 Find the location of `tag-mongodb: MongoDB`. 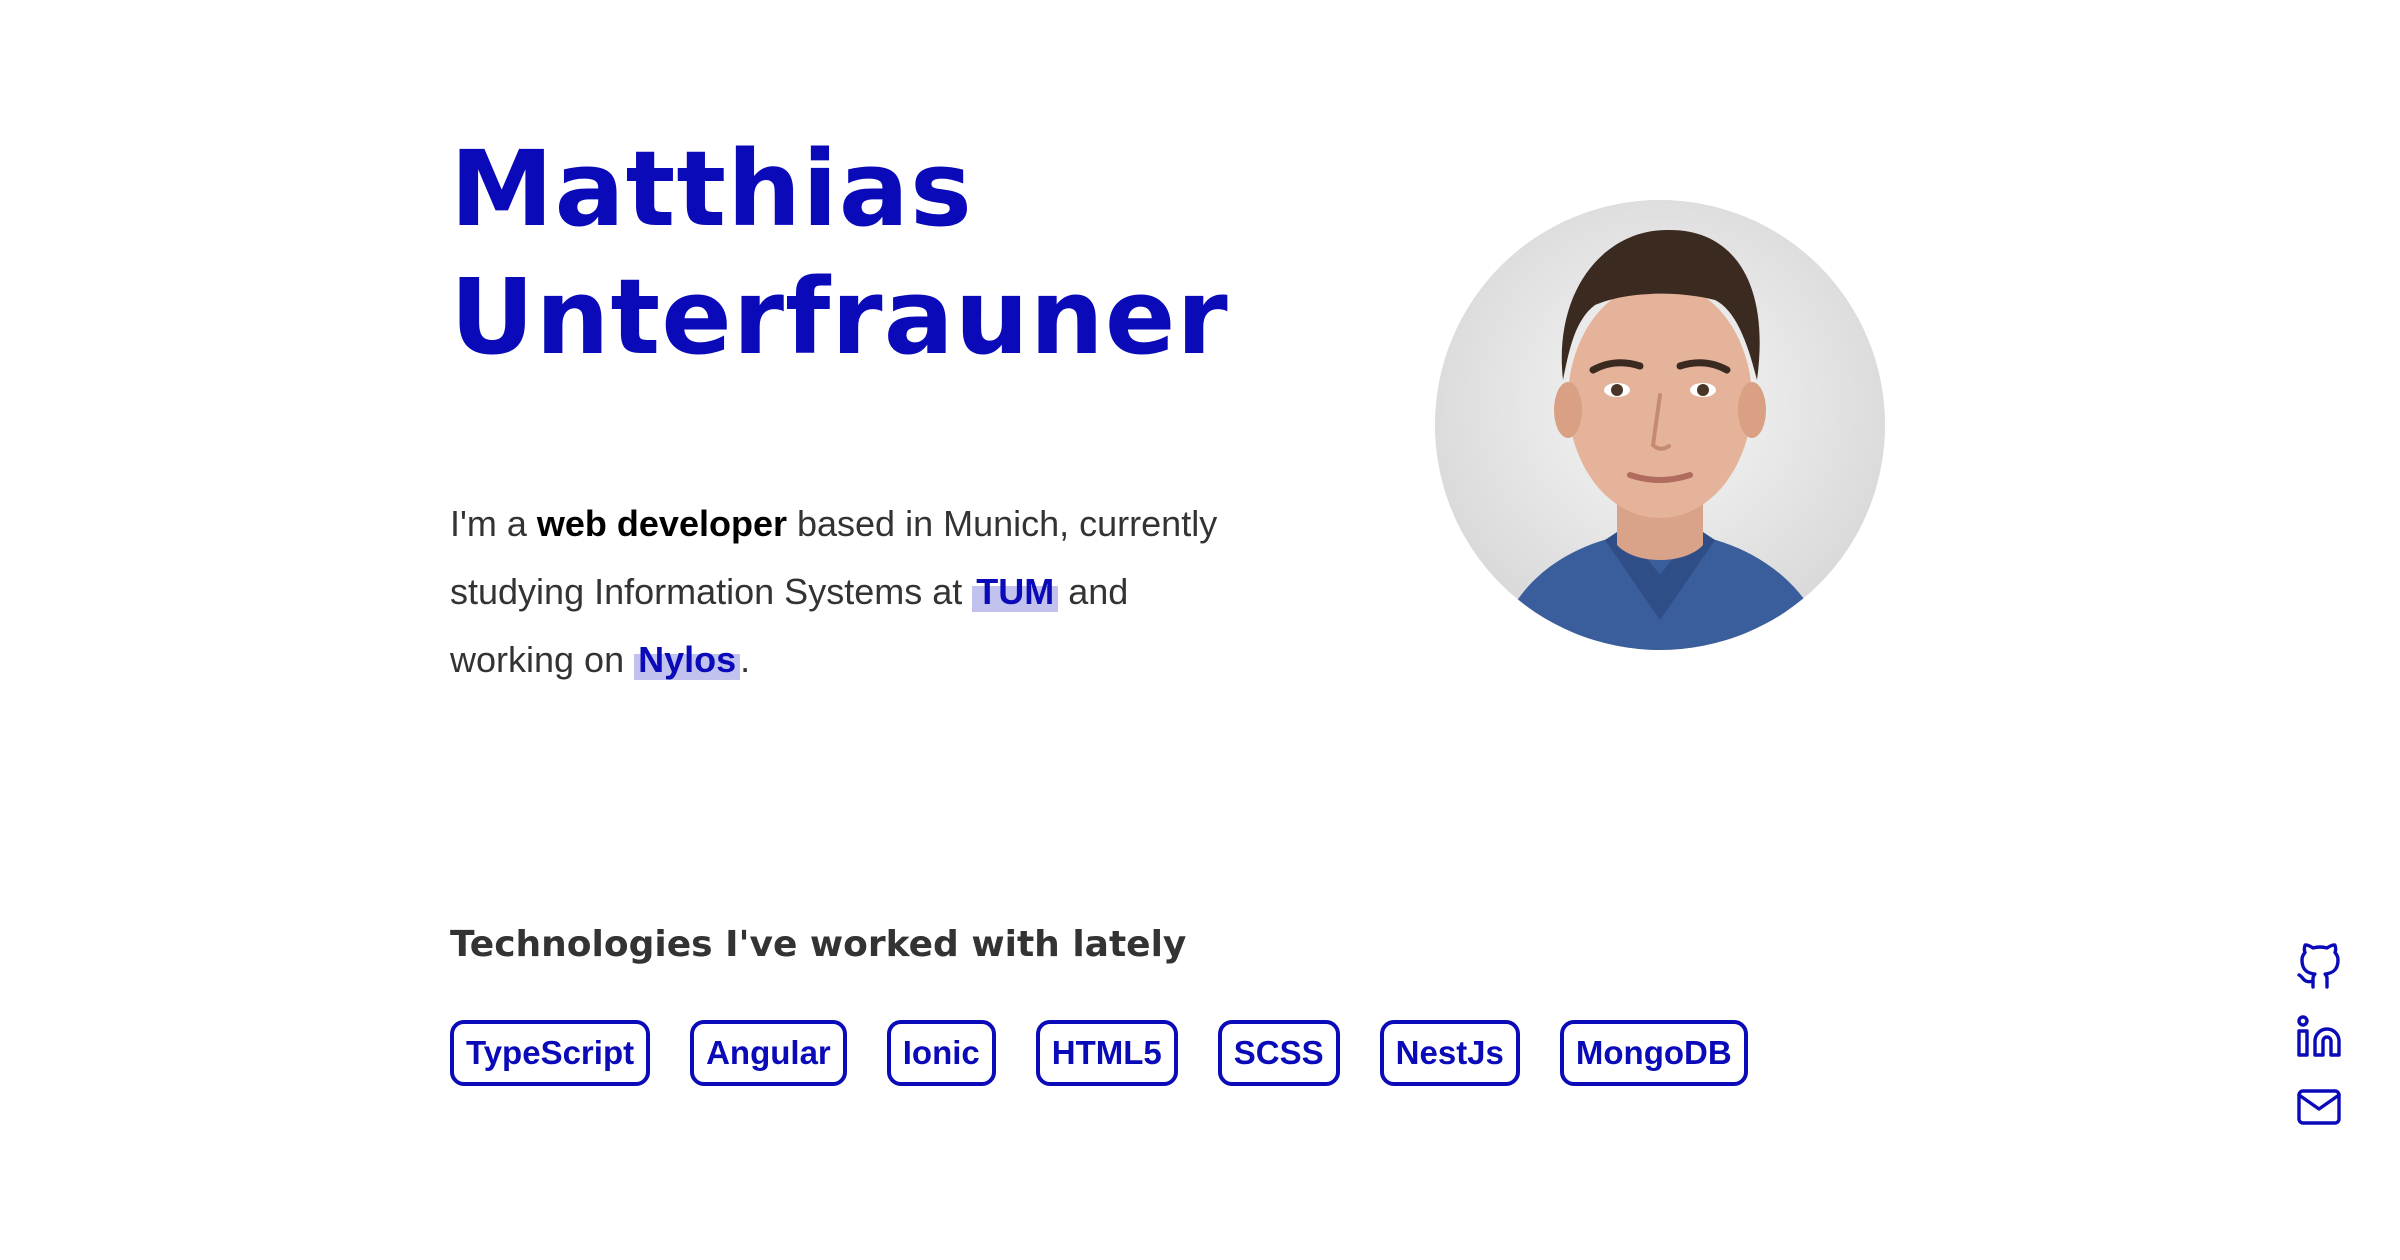

tag-mongodb: MongoDB is located at coordinates (1653, 1053).